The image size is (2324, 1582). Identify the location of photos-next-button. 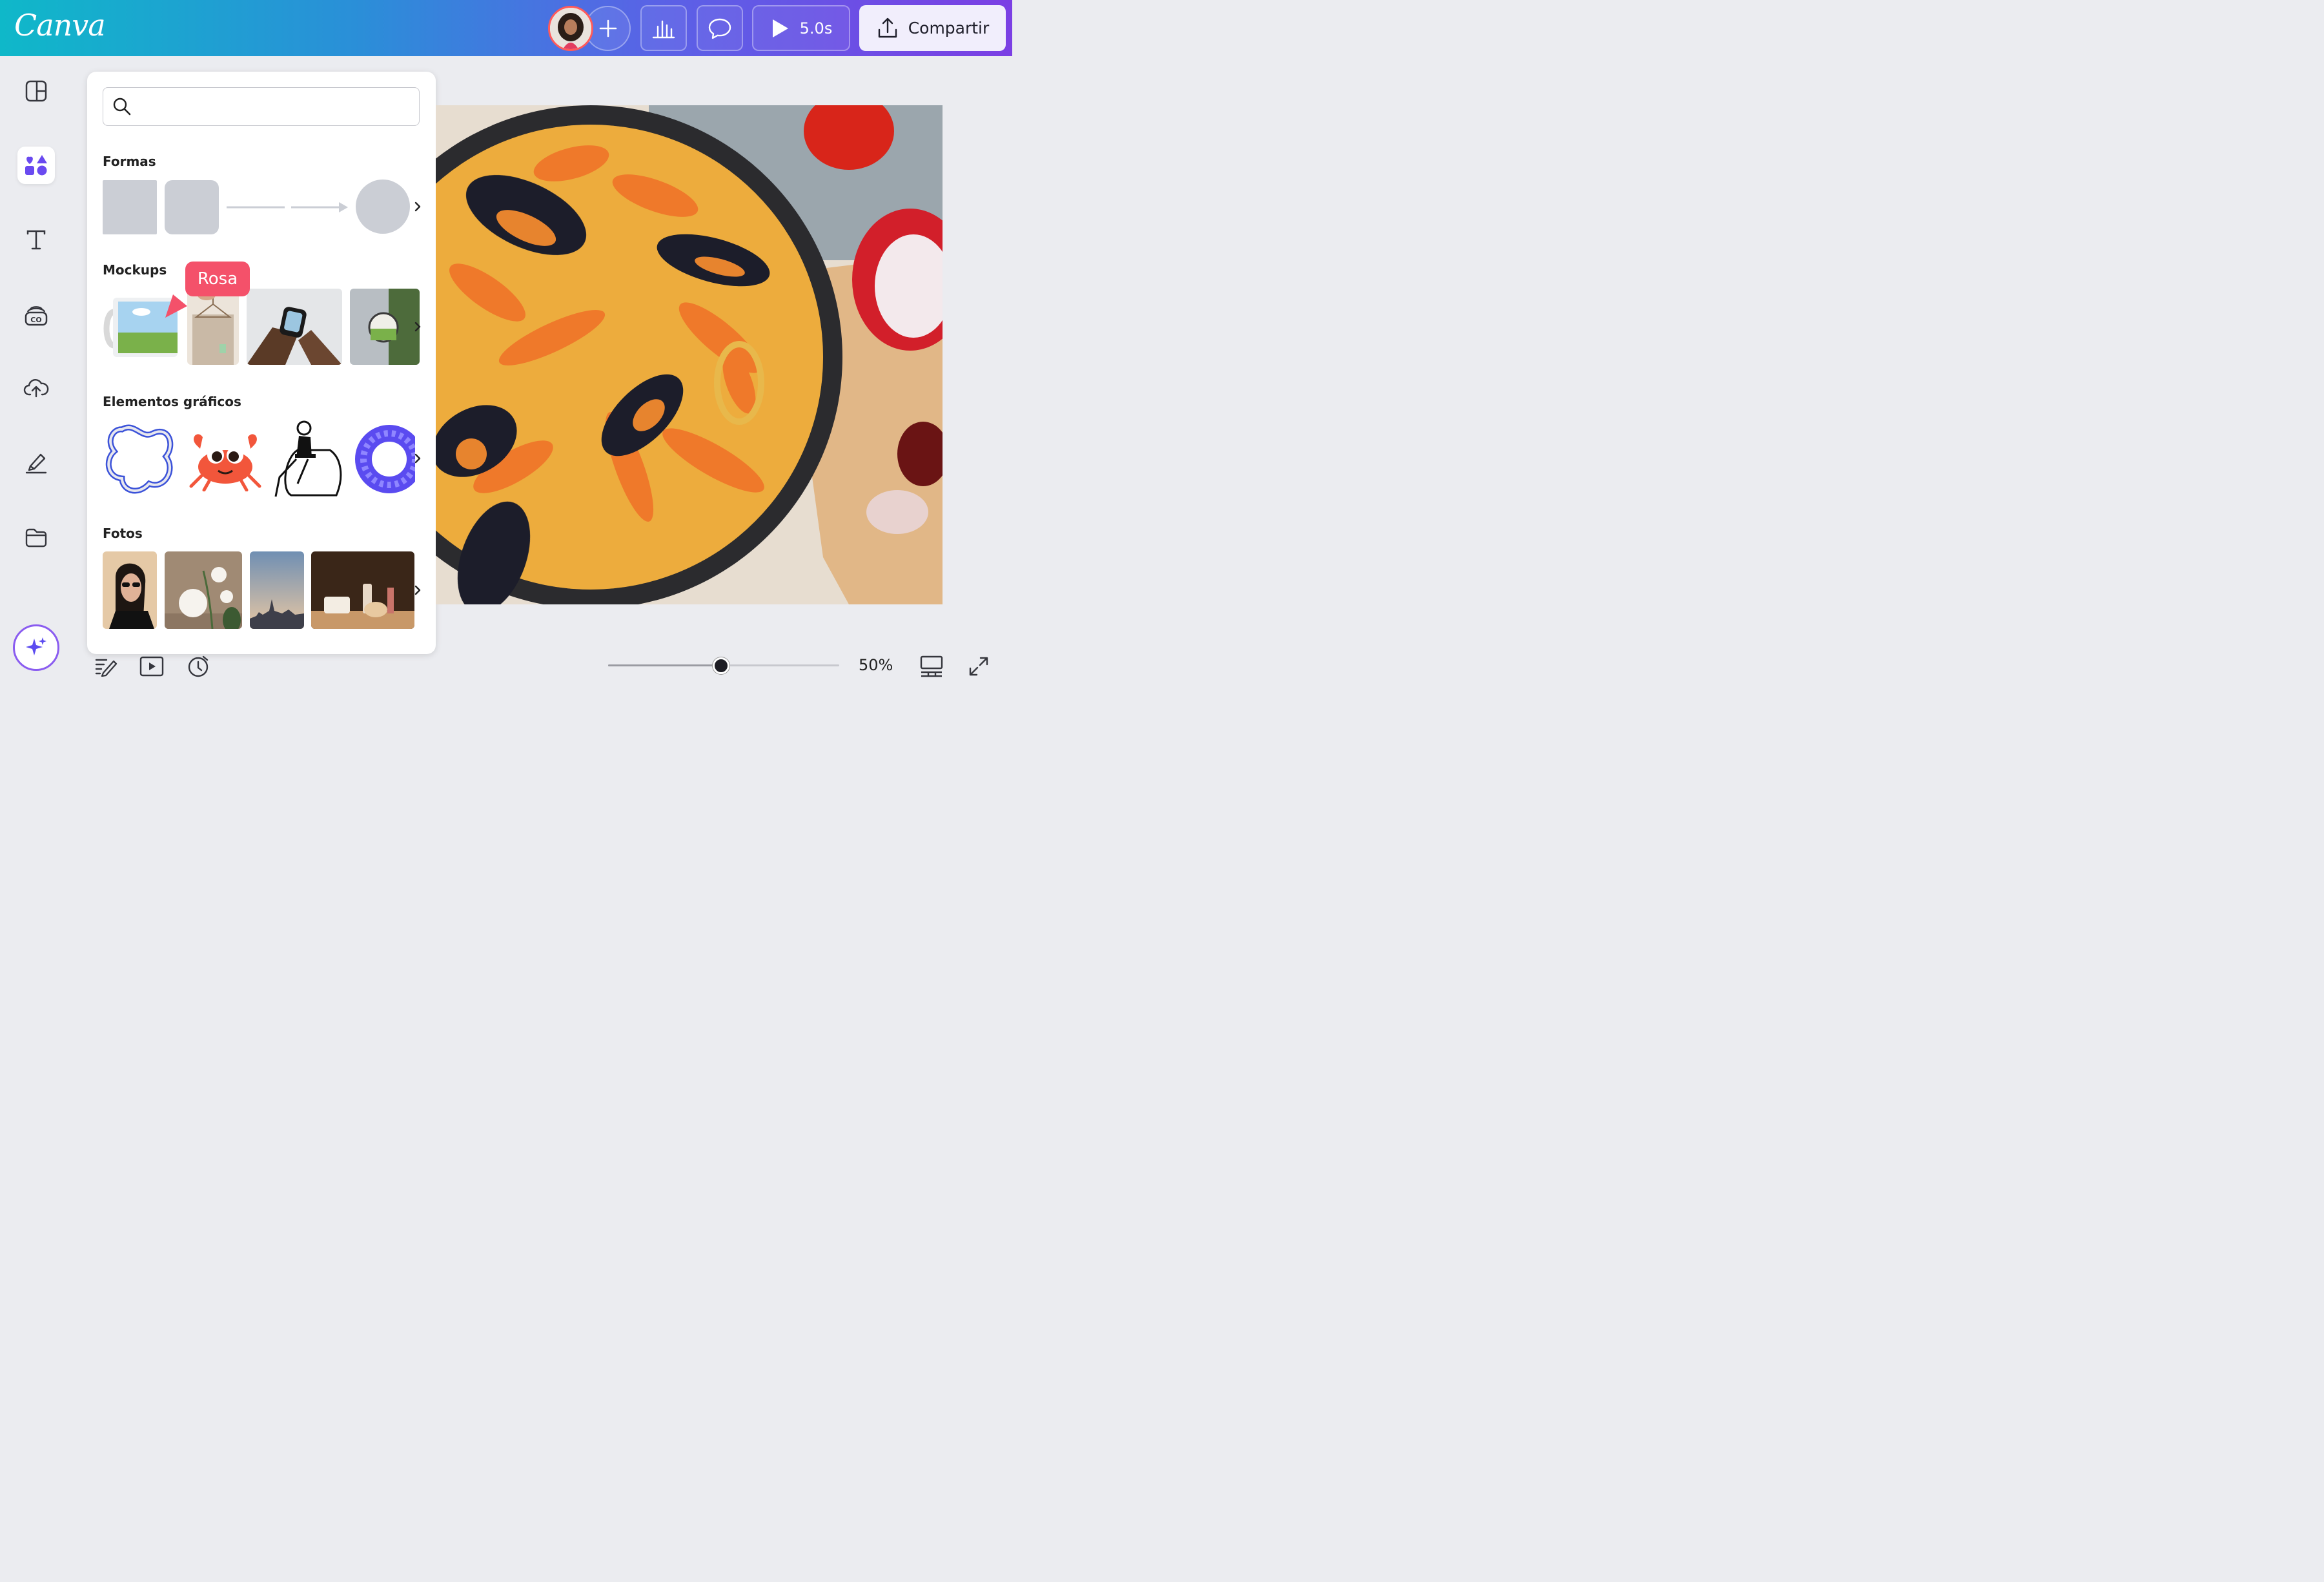
(417, 590).